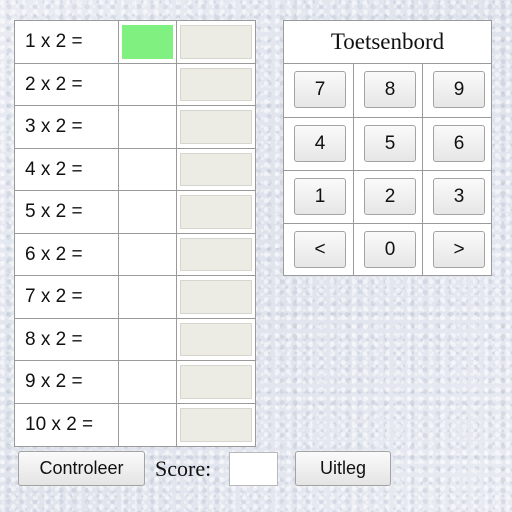 Image resolution: width=512 pixels, height=512 pixels. I want to click on keyboard-title: Toetsenbord, so click(387, 42).